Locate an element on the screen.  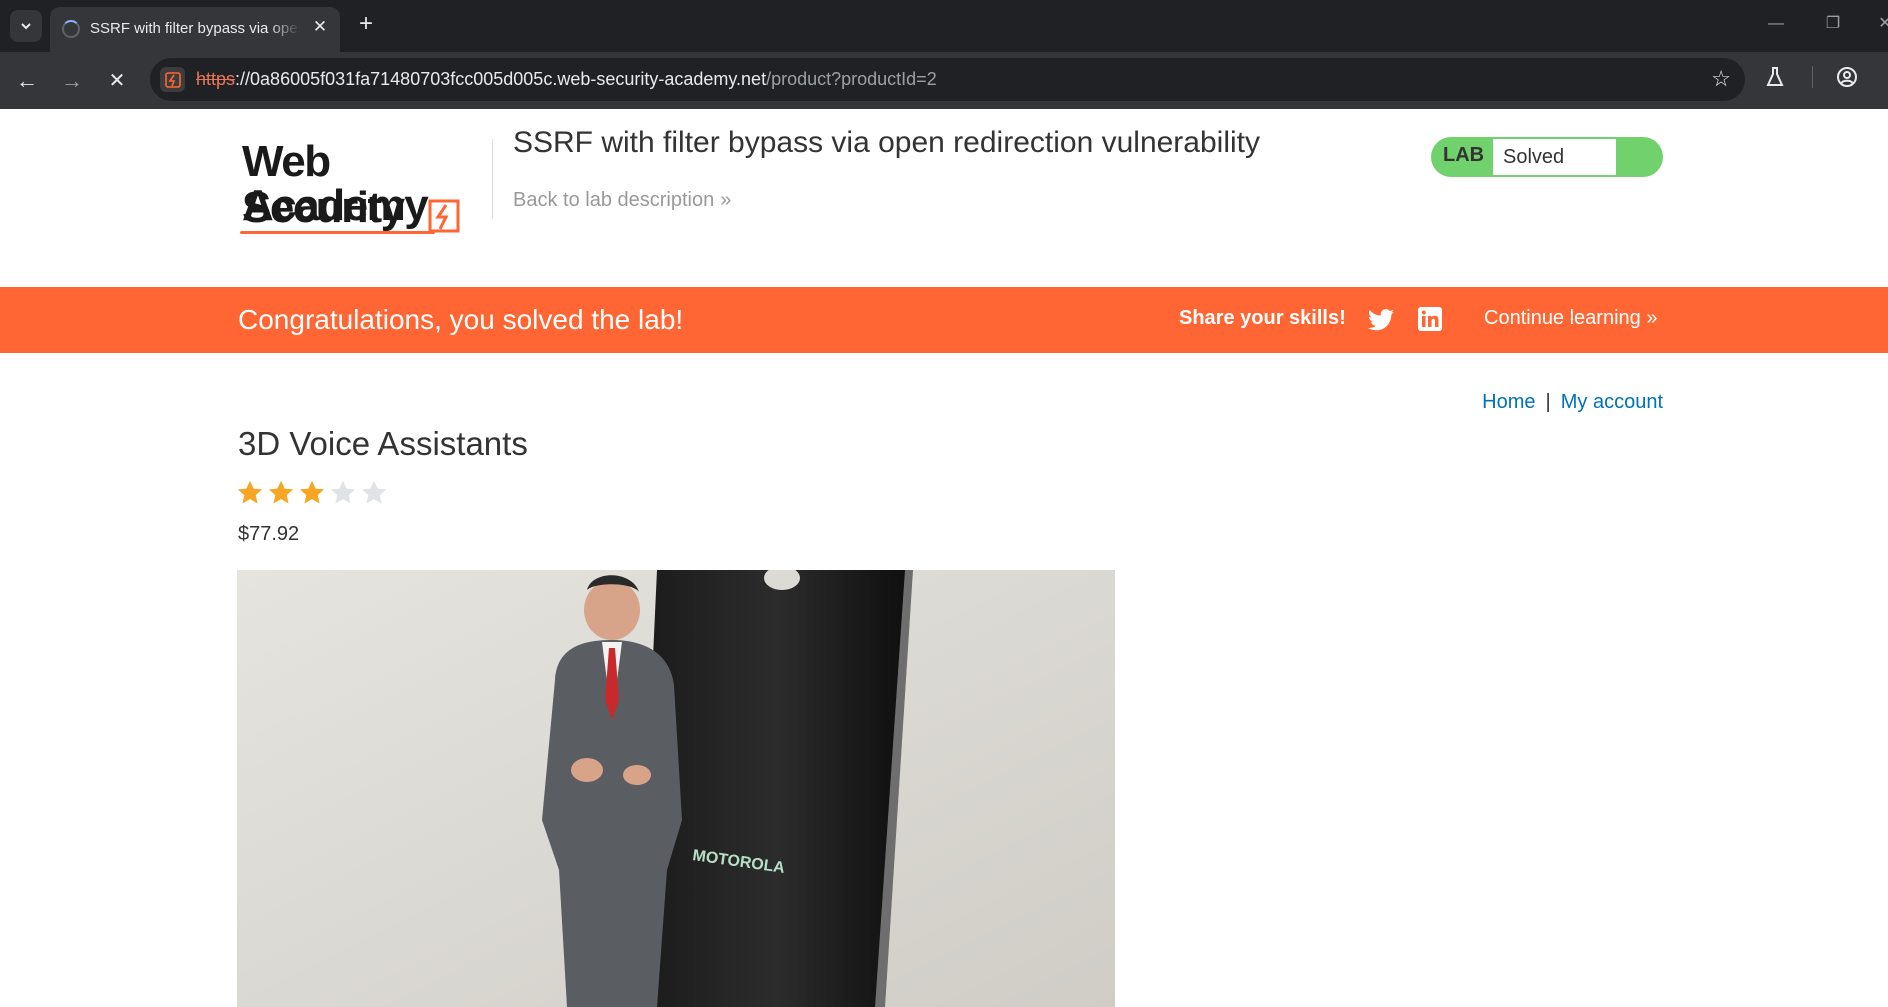
window-close-icon: ✕ is located at coordinates (1879, 24).